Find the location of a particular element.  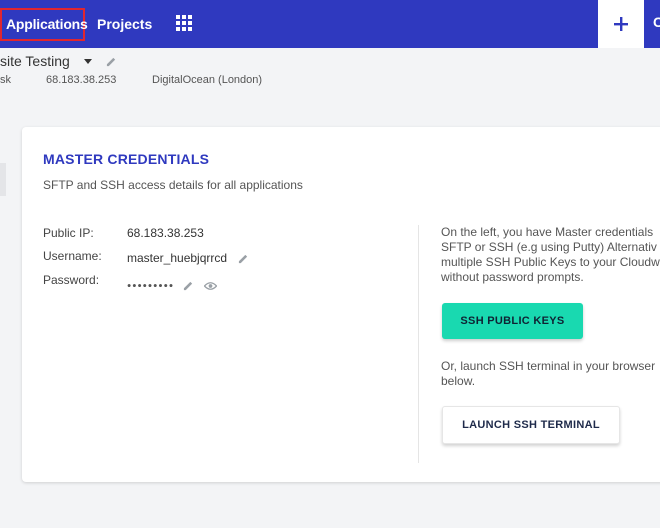

pencil-icon is located at coordinates (111, 61).